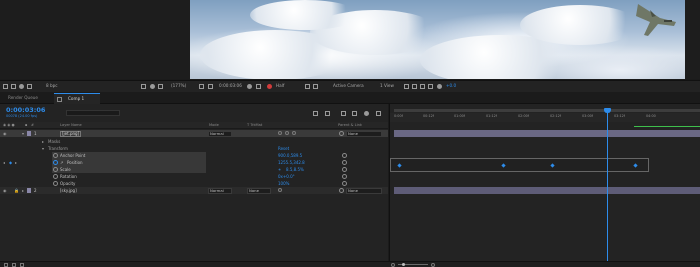  What do you see at coordinates (290, 155) in the screenshot?
I see `property-value: 900.0,589.5` at bounding box center [290, 155].